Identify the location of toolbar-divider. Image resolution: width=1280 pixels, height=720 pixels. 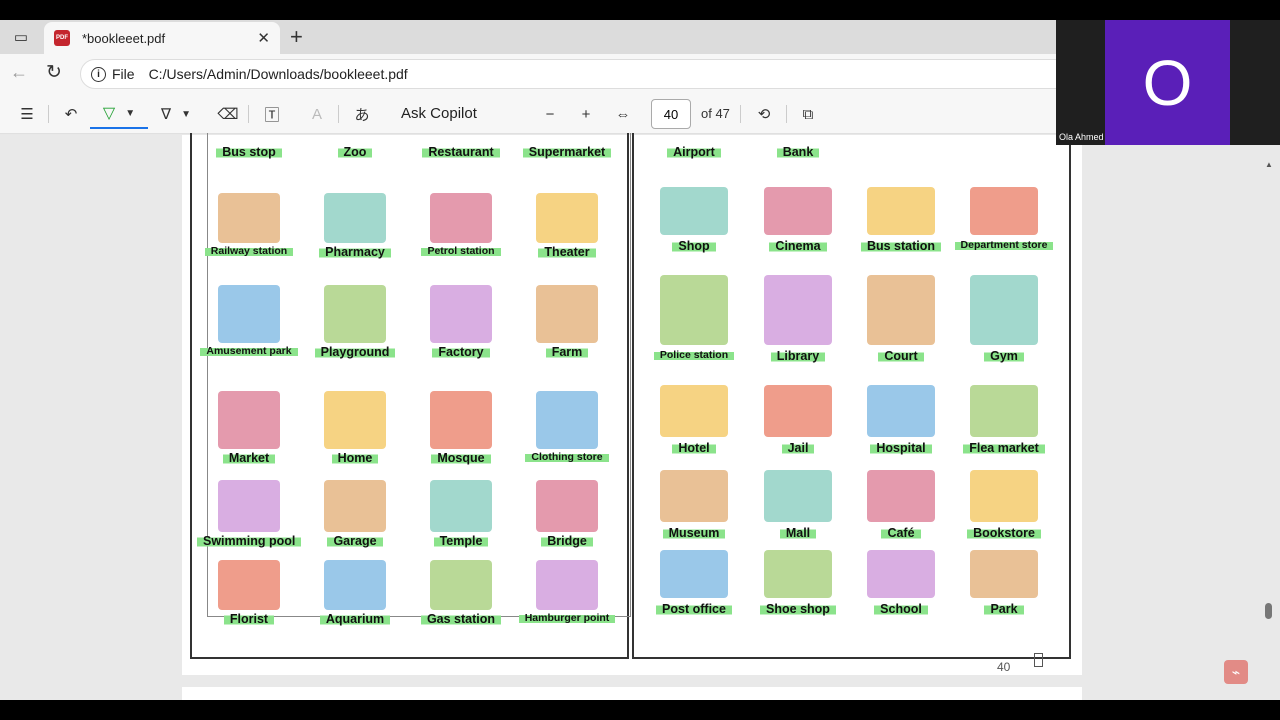
(338, 114).